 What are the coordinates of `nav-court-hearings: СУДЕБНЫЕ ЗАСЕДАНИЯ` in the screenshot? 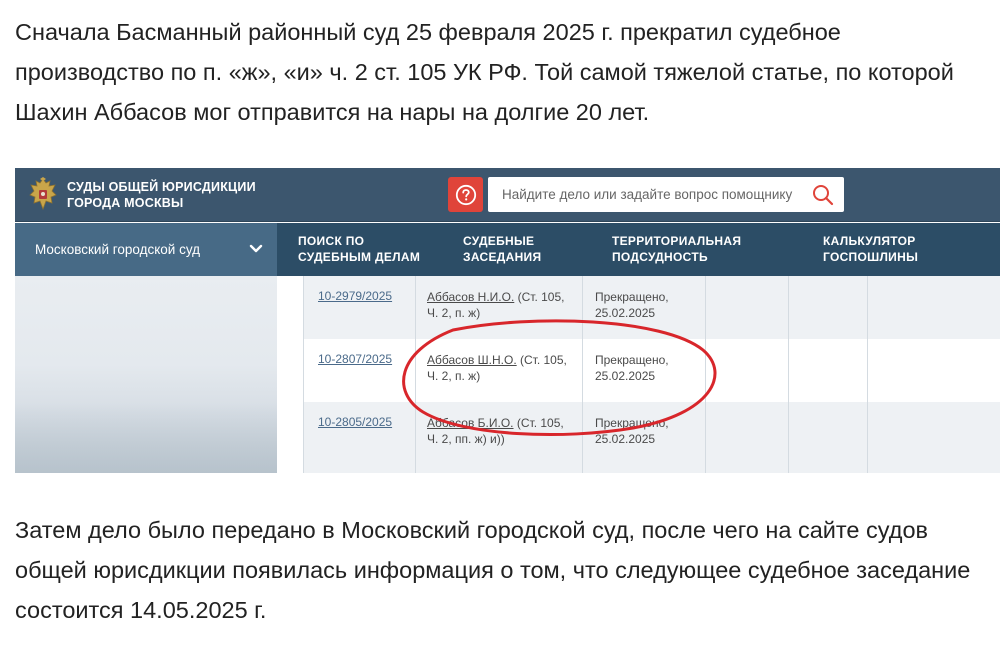 It's located at (502, 249).